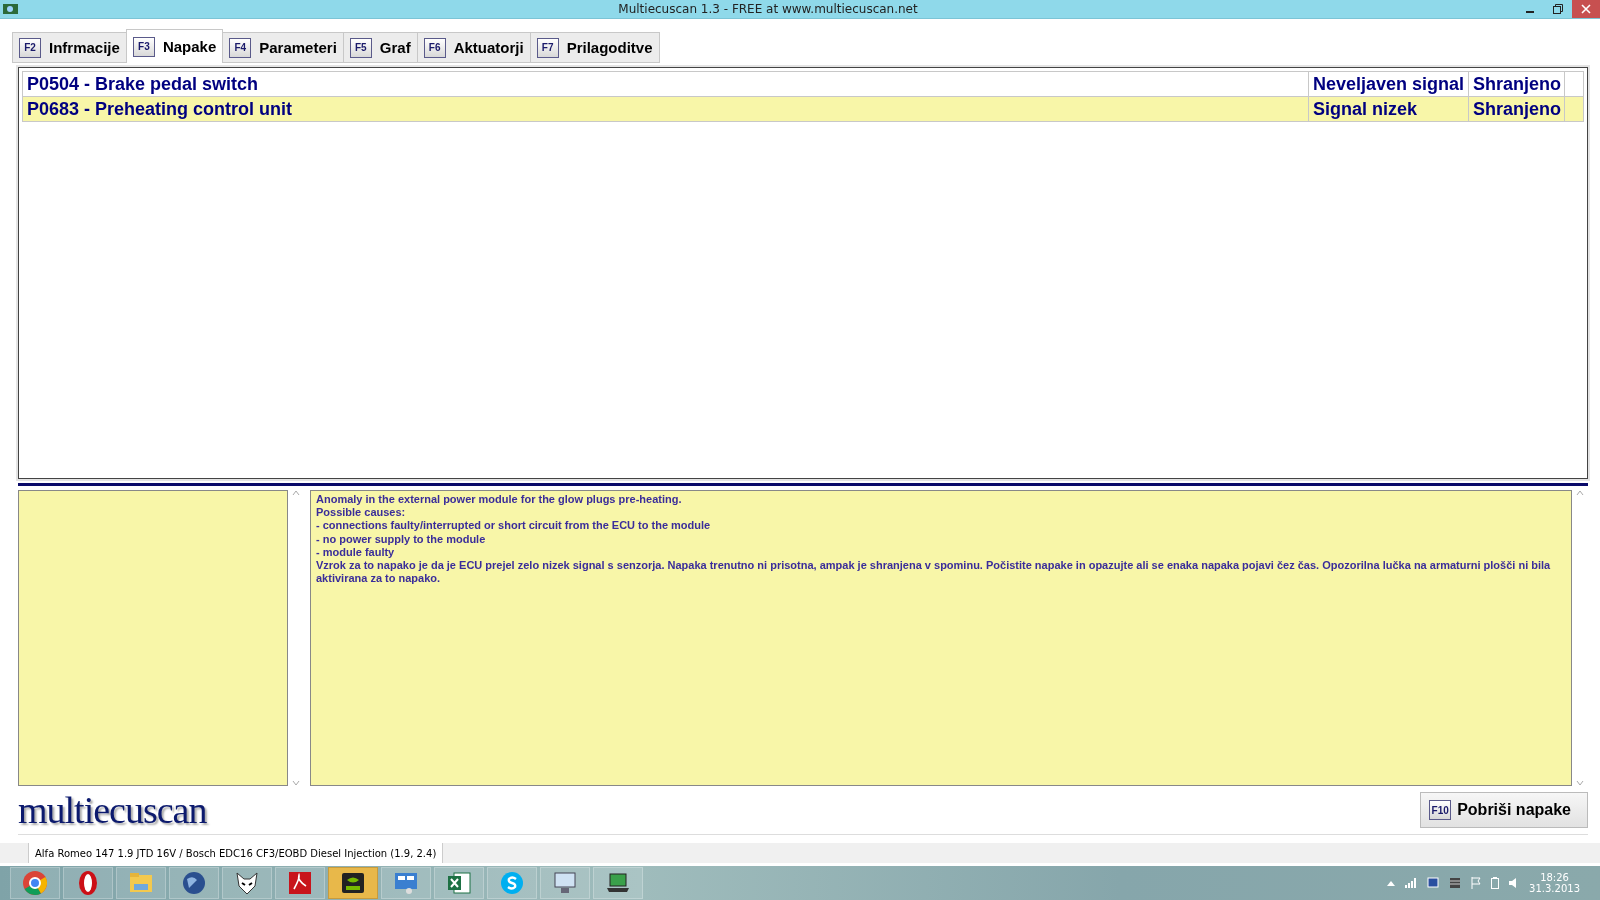  Describe the element at coordinates (1554, 888) in the screenshot. I see `clock-date: 31.3.2013` at that location.